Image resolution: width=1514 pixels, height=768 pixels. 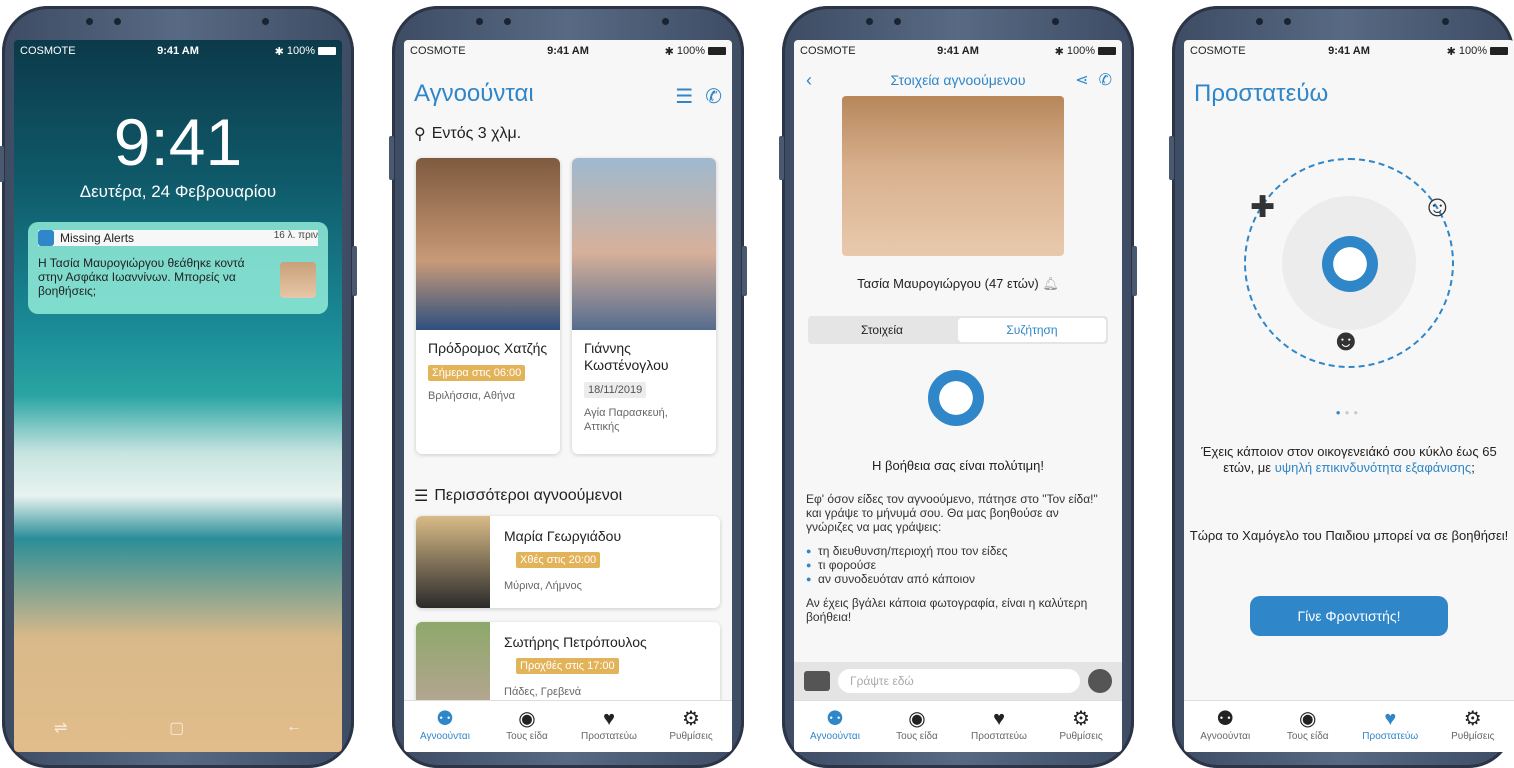 I want to click on date-badge: Σήμερα στις 06:00, so click(x=477, y=373).